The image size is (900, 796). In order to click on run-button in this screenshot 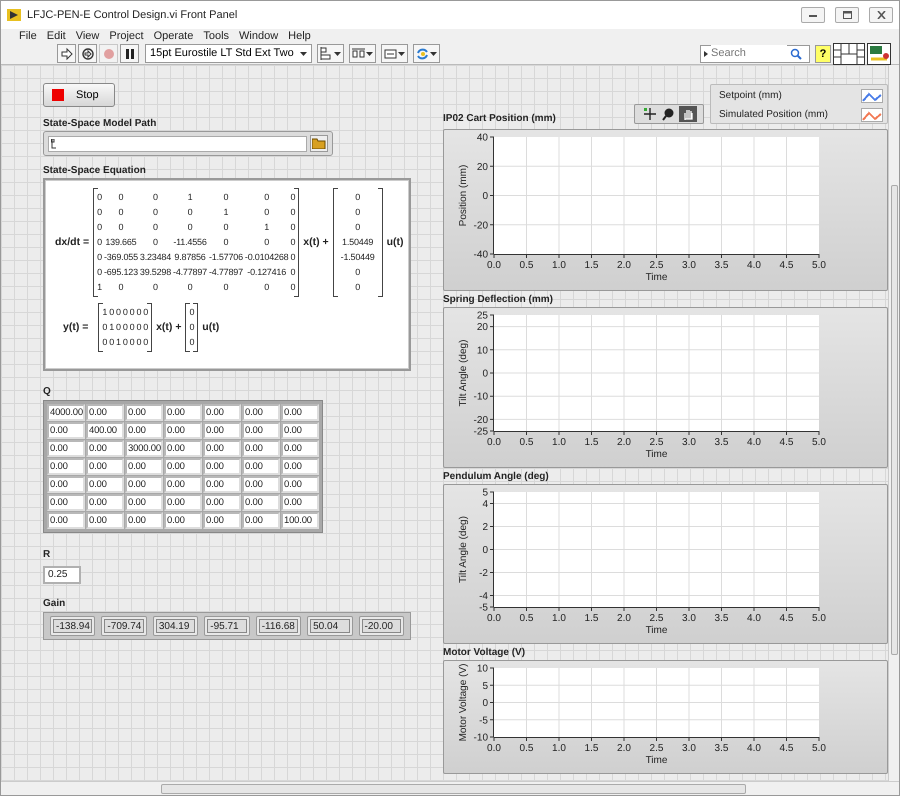, I will do `click(66, 53)`.